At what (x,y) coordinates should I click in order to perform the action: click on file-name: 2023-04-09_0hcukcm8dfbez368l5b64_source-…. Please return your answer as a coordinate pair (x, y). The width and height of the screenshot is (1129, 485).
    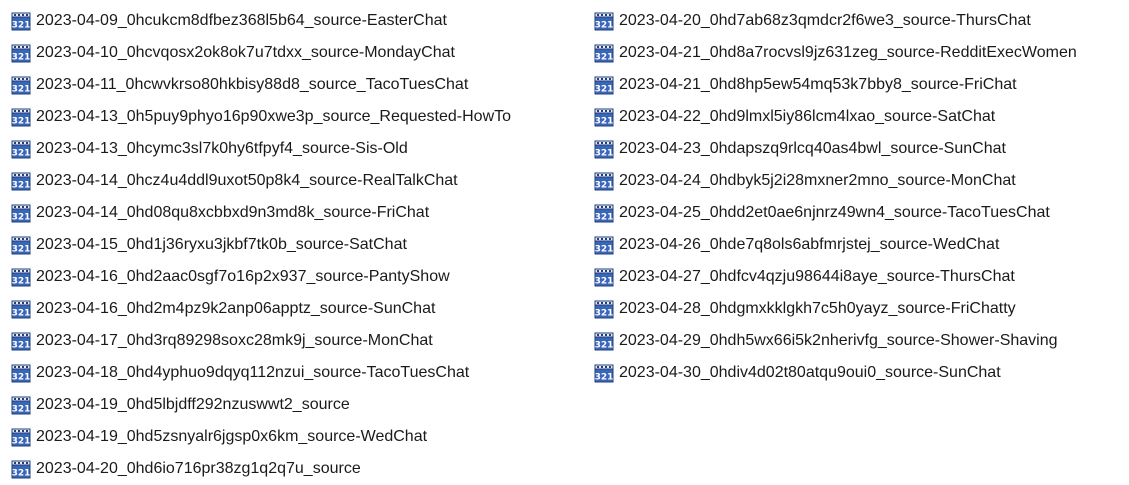
    Looking at the image, I should click on (241, 20).